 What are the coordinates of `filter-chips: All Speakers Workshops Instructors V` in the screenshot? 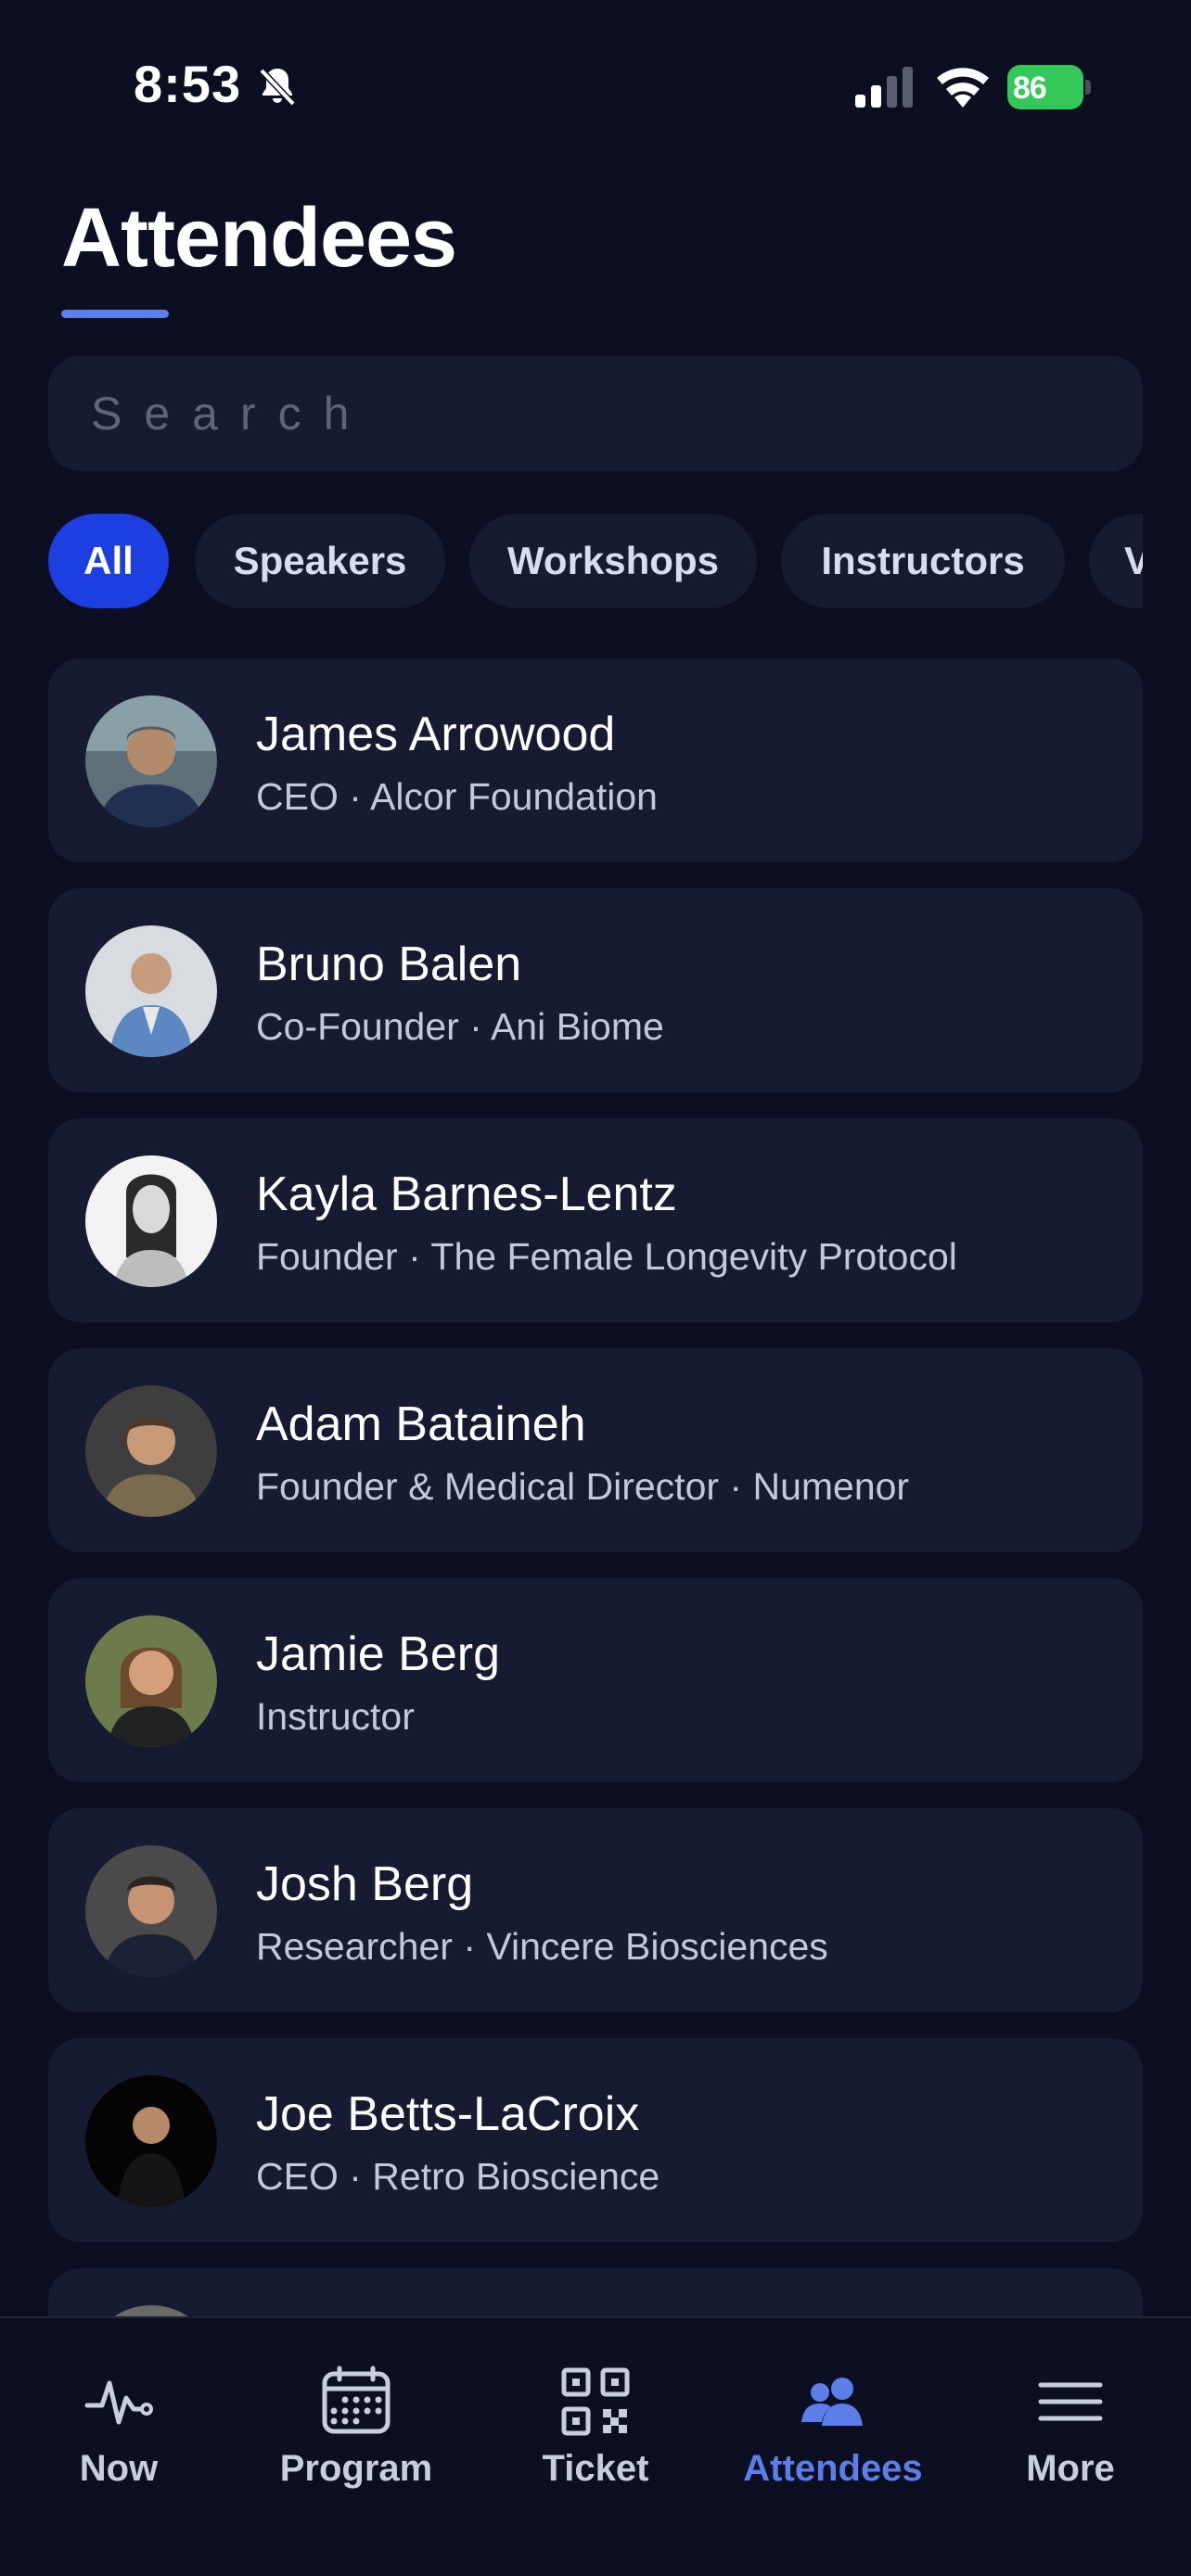 It's located at (595, 561).